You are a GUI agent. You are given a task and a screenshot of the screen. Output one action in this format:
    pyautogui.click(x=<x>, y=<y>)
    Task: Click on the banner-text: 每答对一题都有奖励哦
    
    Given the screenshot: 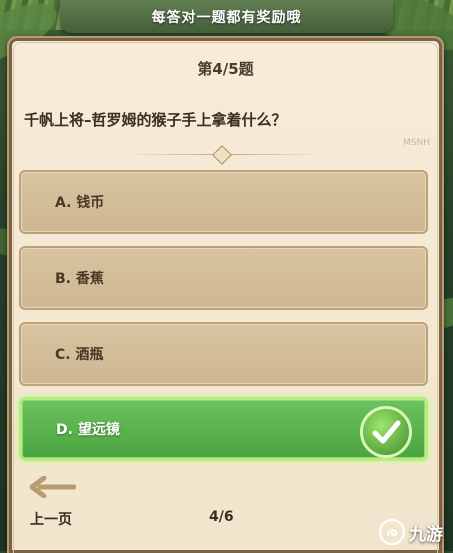 What is the action you would take?
    pyautogui.click(x=226, y=17)
    